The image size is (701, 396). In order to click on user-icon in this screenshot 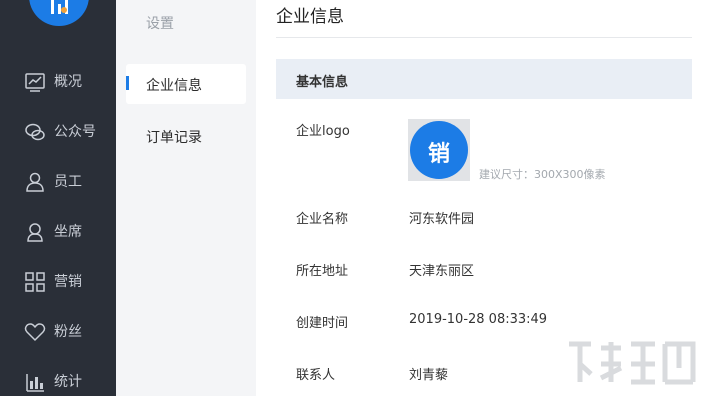, I will do `click(35, 182)`.